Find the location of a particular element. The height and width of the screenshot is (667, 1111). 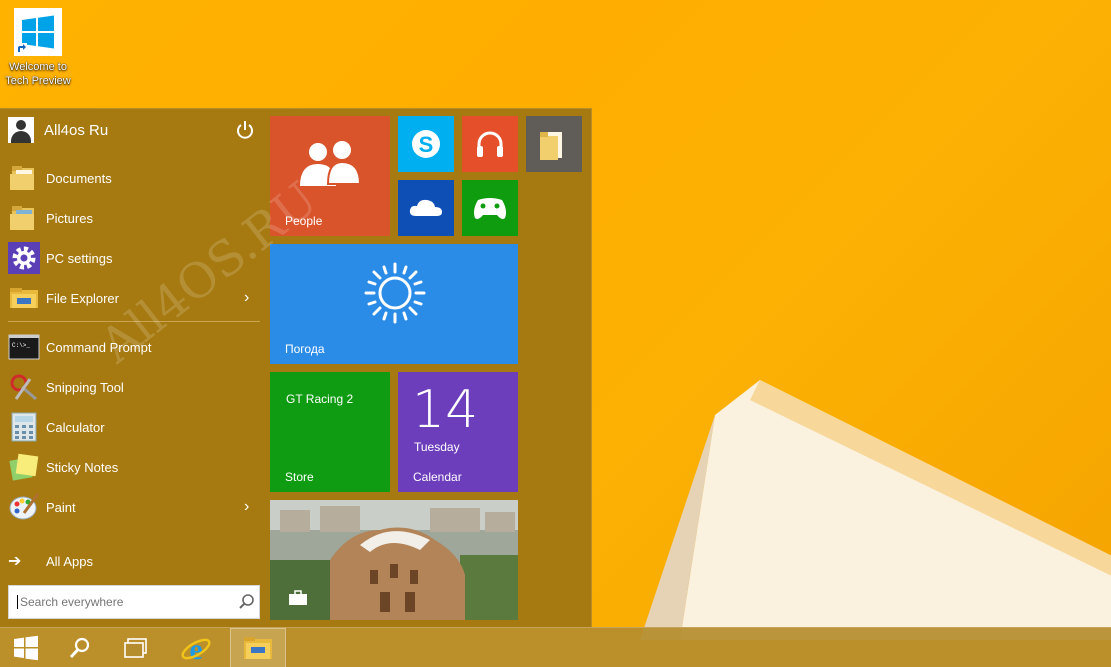

menu-item-calculator: Calculator is located at coordinates (133, 427).